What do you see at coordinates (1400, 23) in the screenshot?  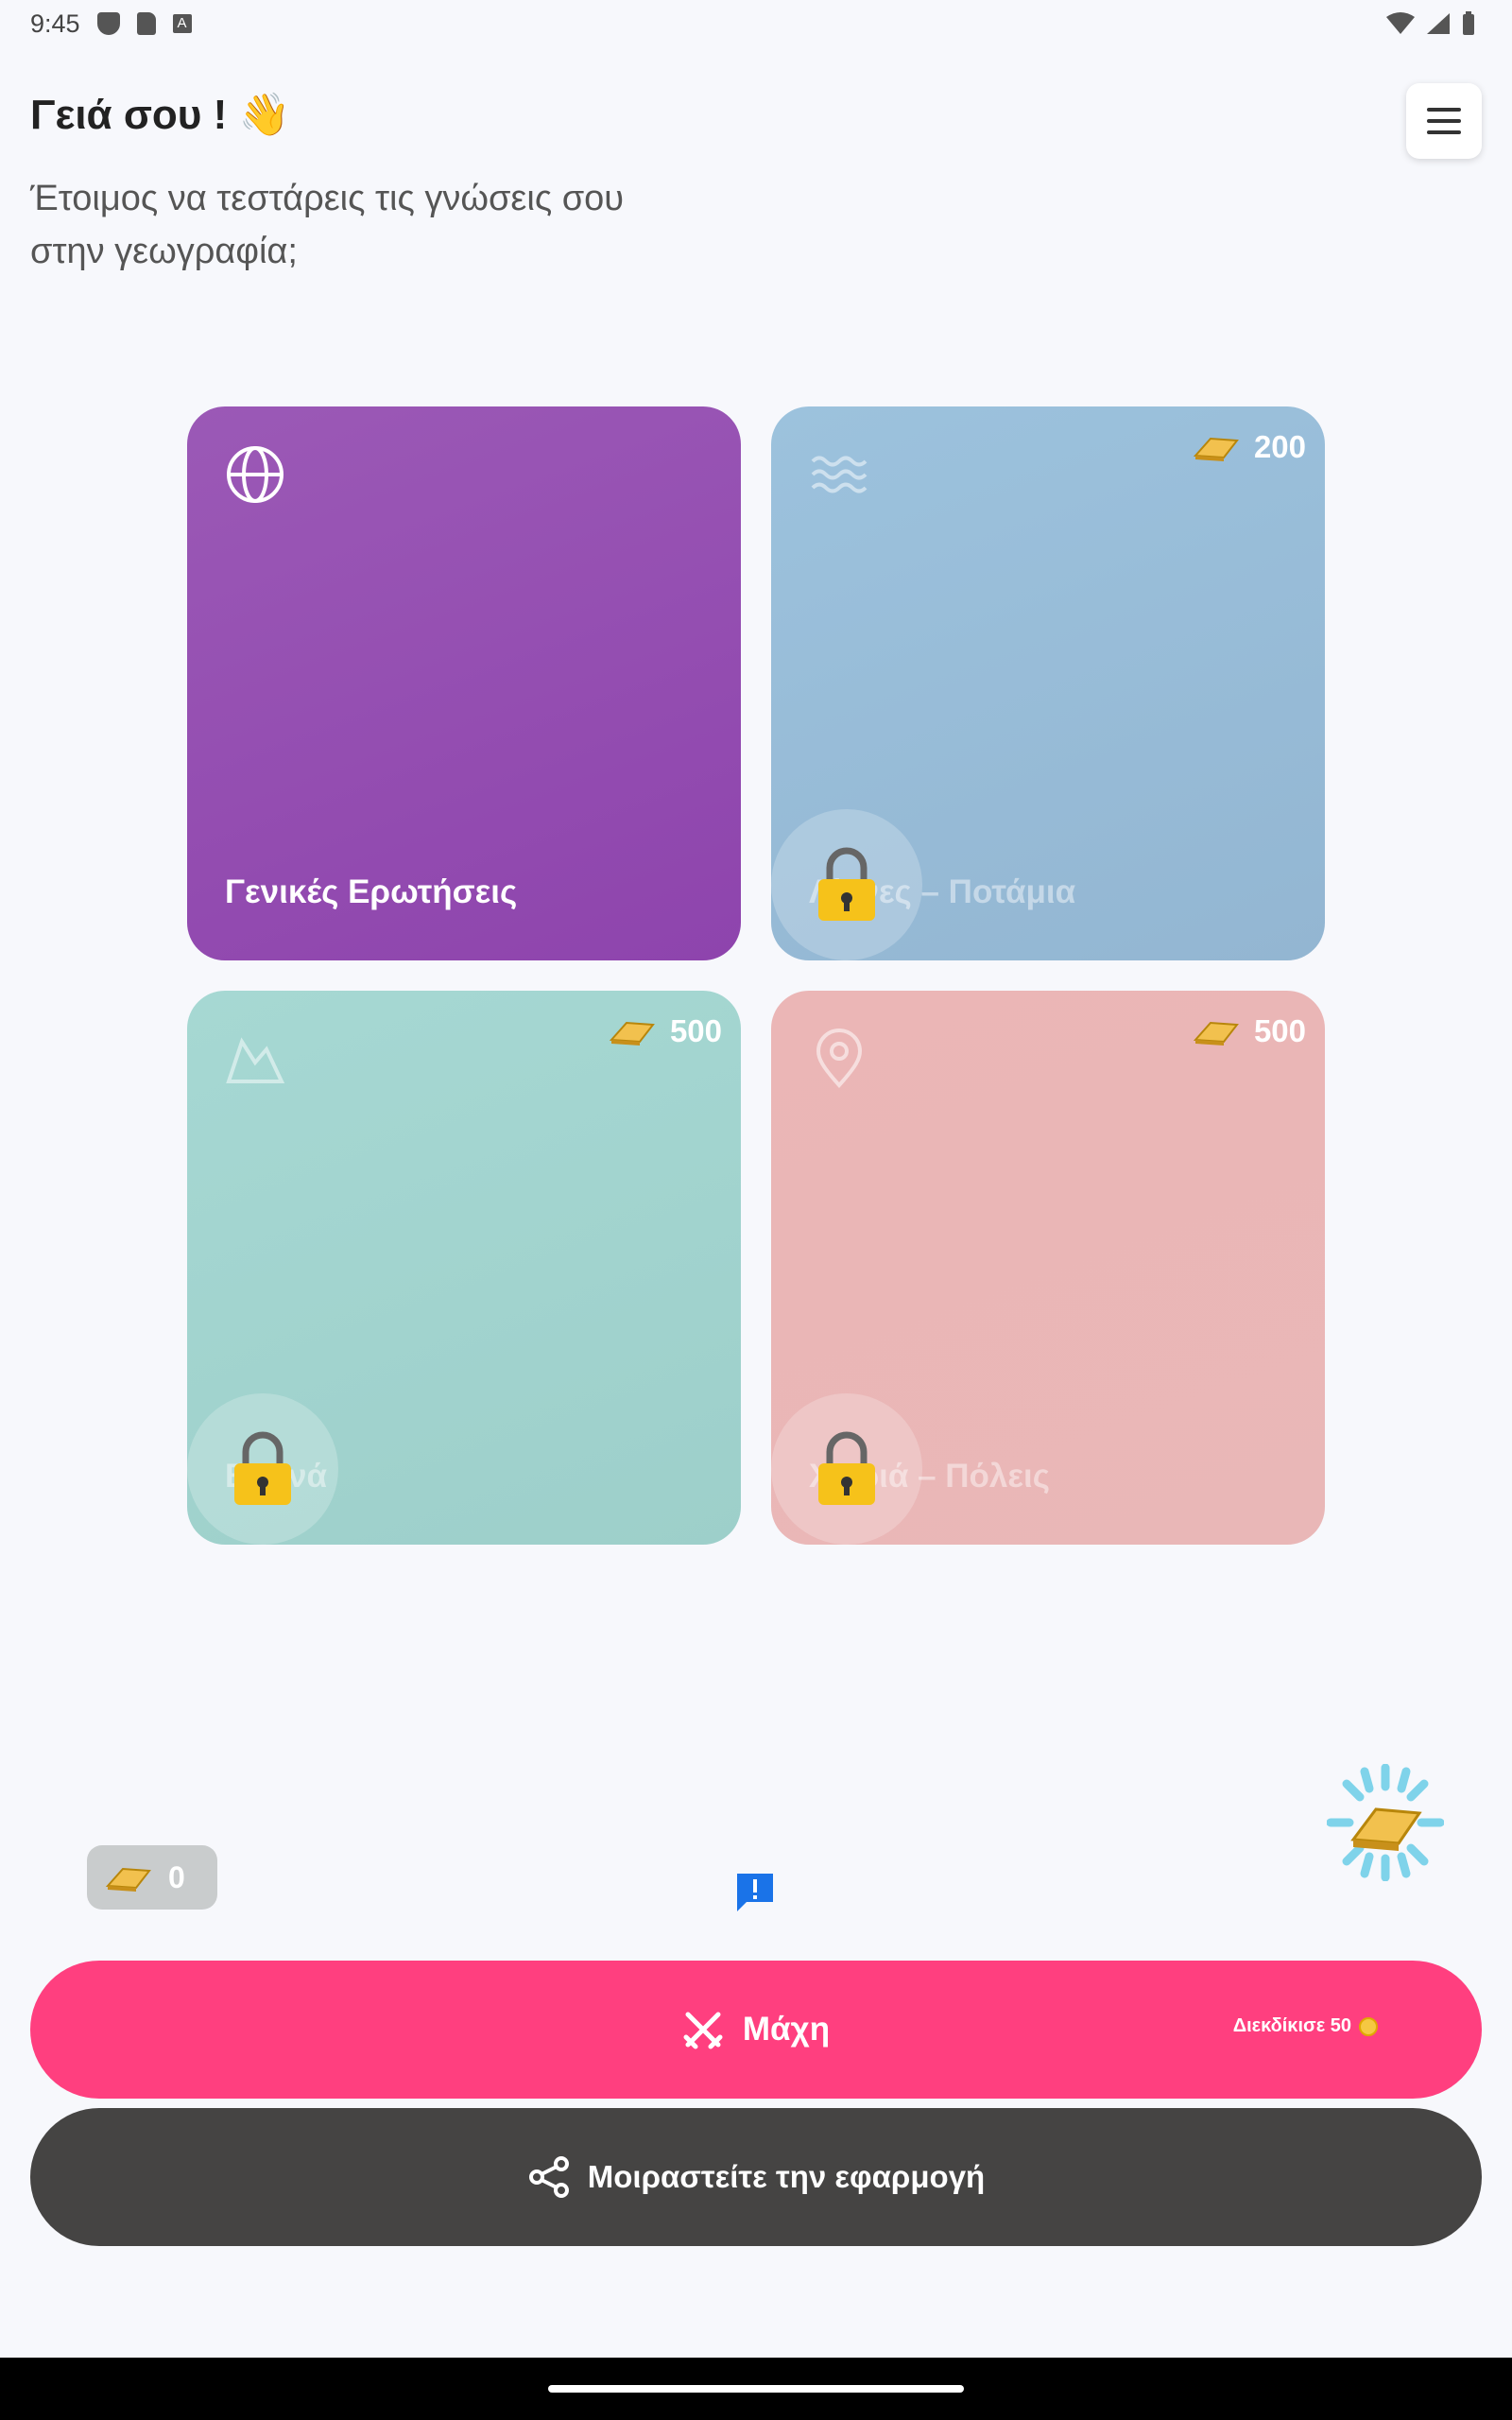 I see `wifi-icon` at bounding box center [1400, 23].